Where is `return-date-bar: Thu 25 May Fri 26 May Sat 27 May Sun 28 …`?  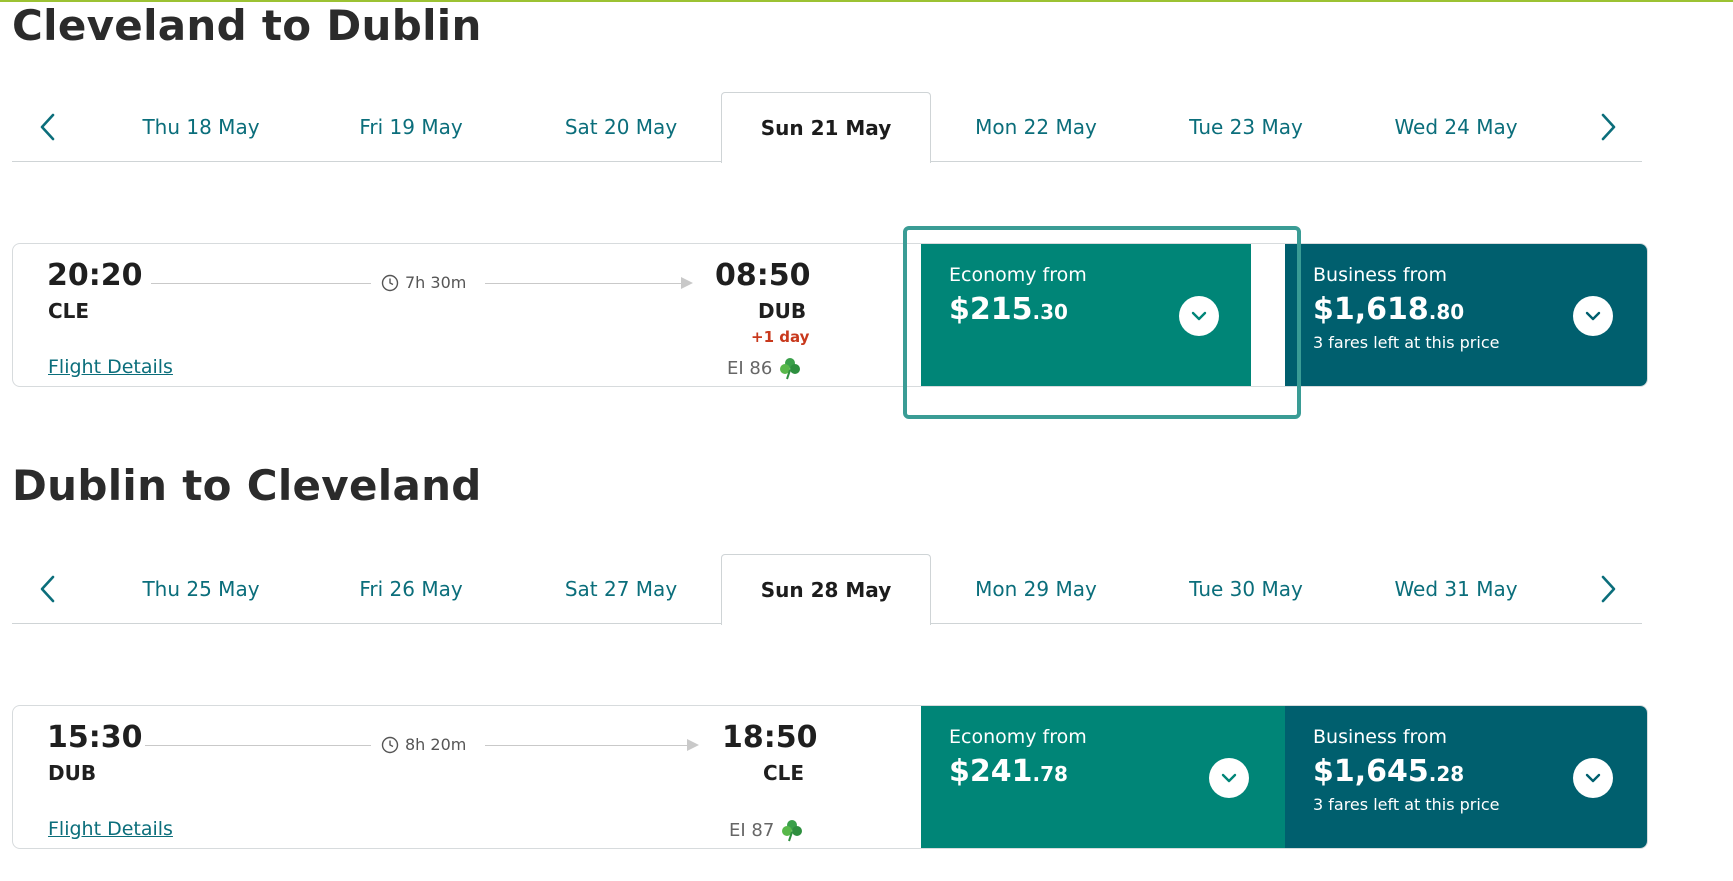
return-date-bar: Thu 25 May Fri 26 May Sat 27 May Sun 28 … is located at coordinates (827, 589).